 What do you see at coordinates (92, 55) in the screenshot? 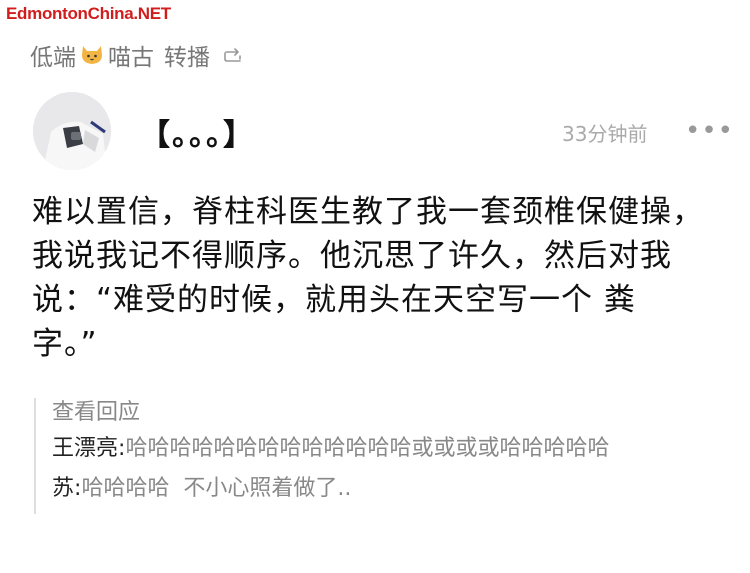
I see `cat-emoji-icon` at bounding box center [92, 55].